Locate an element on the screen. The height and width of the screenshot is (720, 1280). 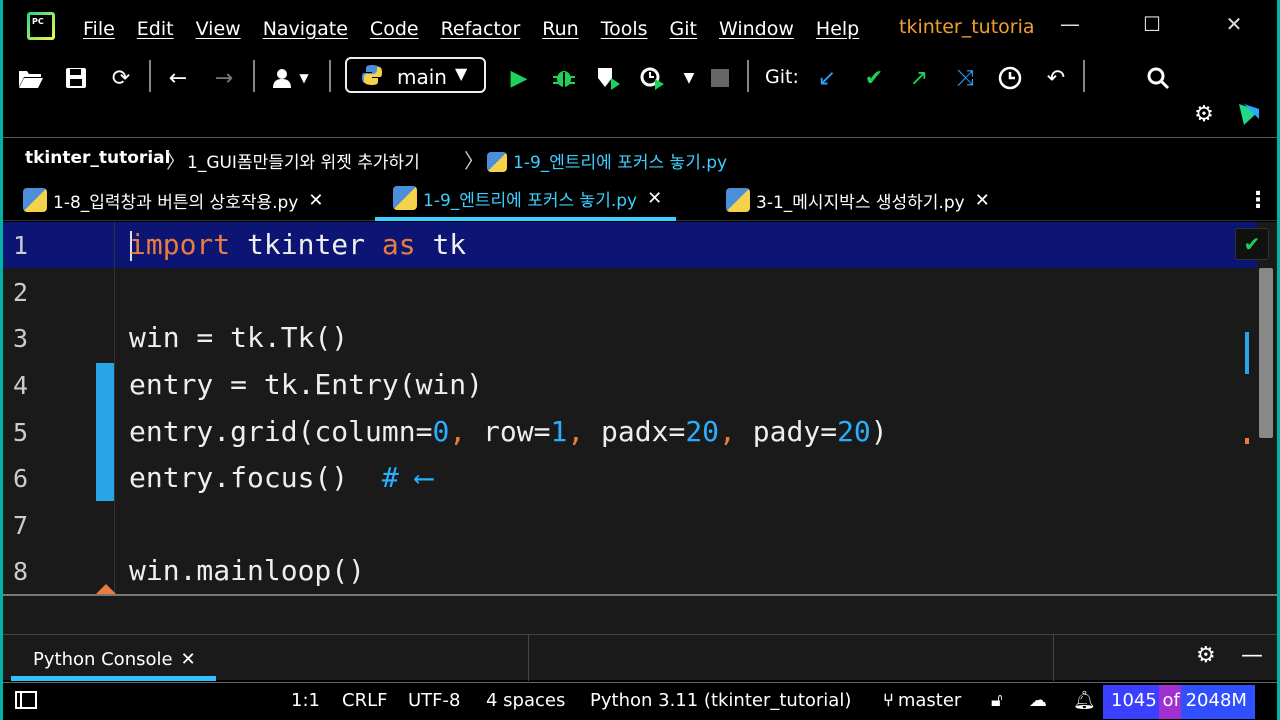
coverage-icon is located at coordinates (609, 78).